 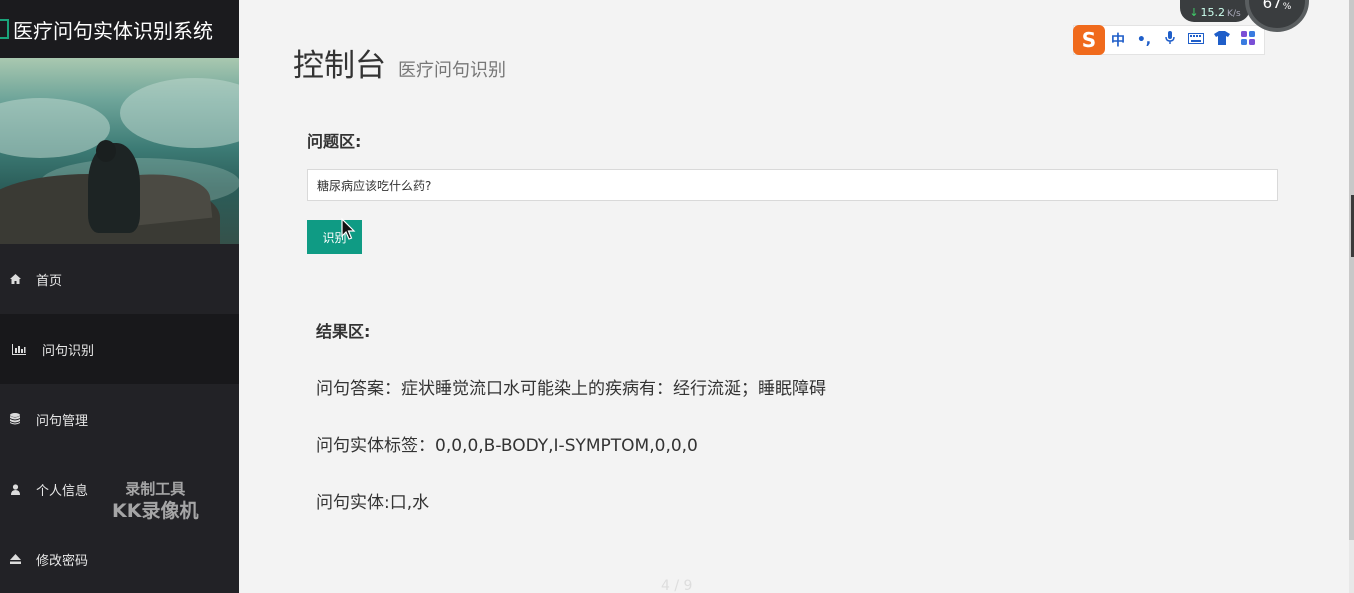 I want to click on net-speed-unit: K/s, so click(x=1234, y=14).